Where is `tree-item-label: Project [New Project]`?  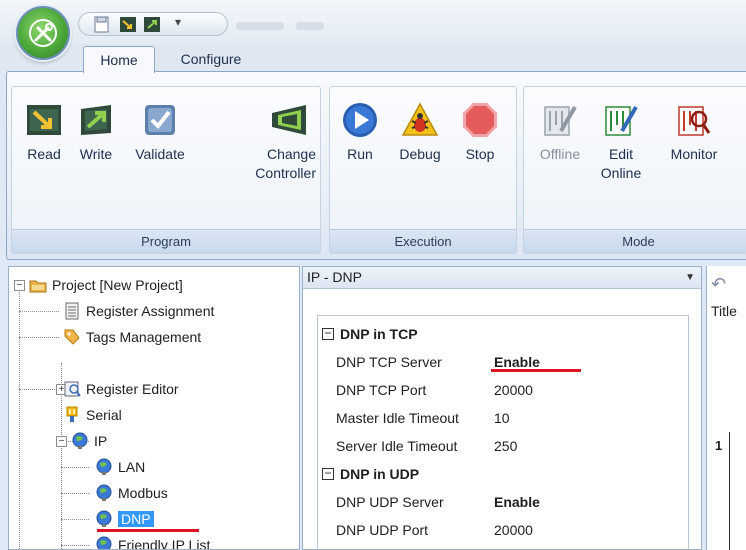
tree-item-label: Project [New Project] is located at coordinates (117, 285).